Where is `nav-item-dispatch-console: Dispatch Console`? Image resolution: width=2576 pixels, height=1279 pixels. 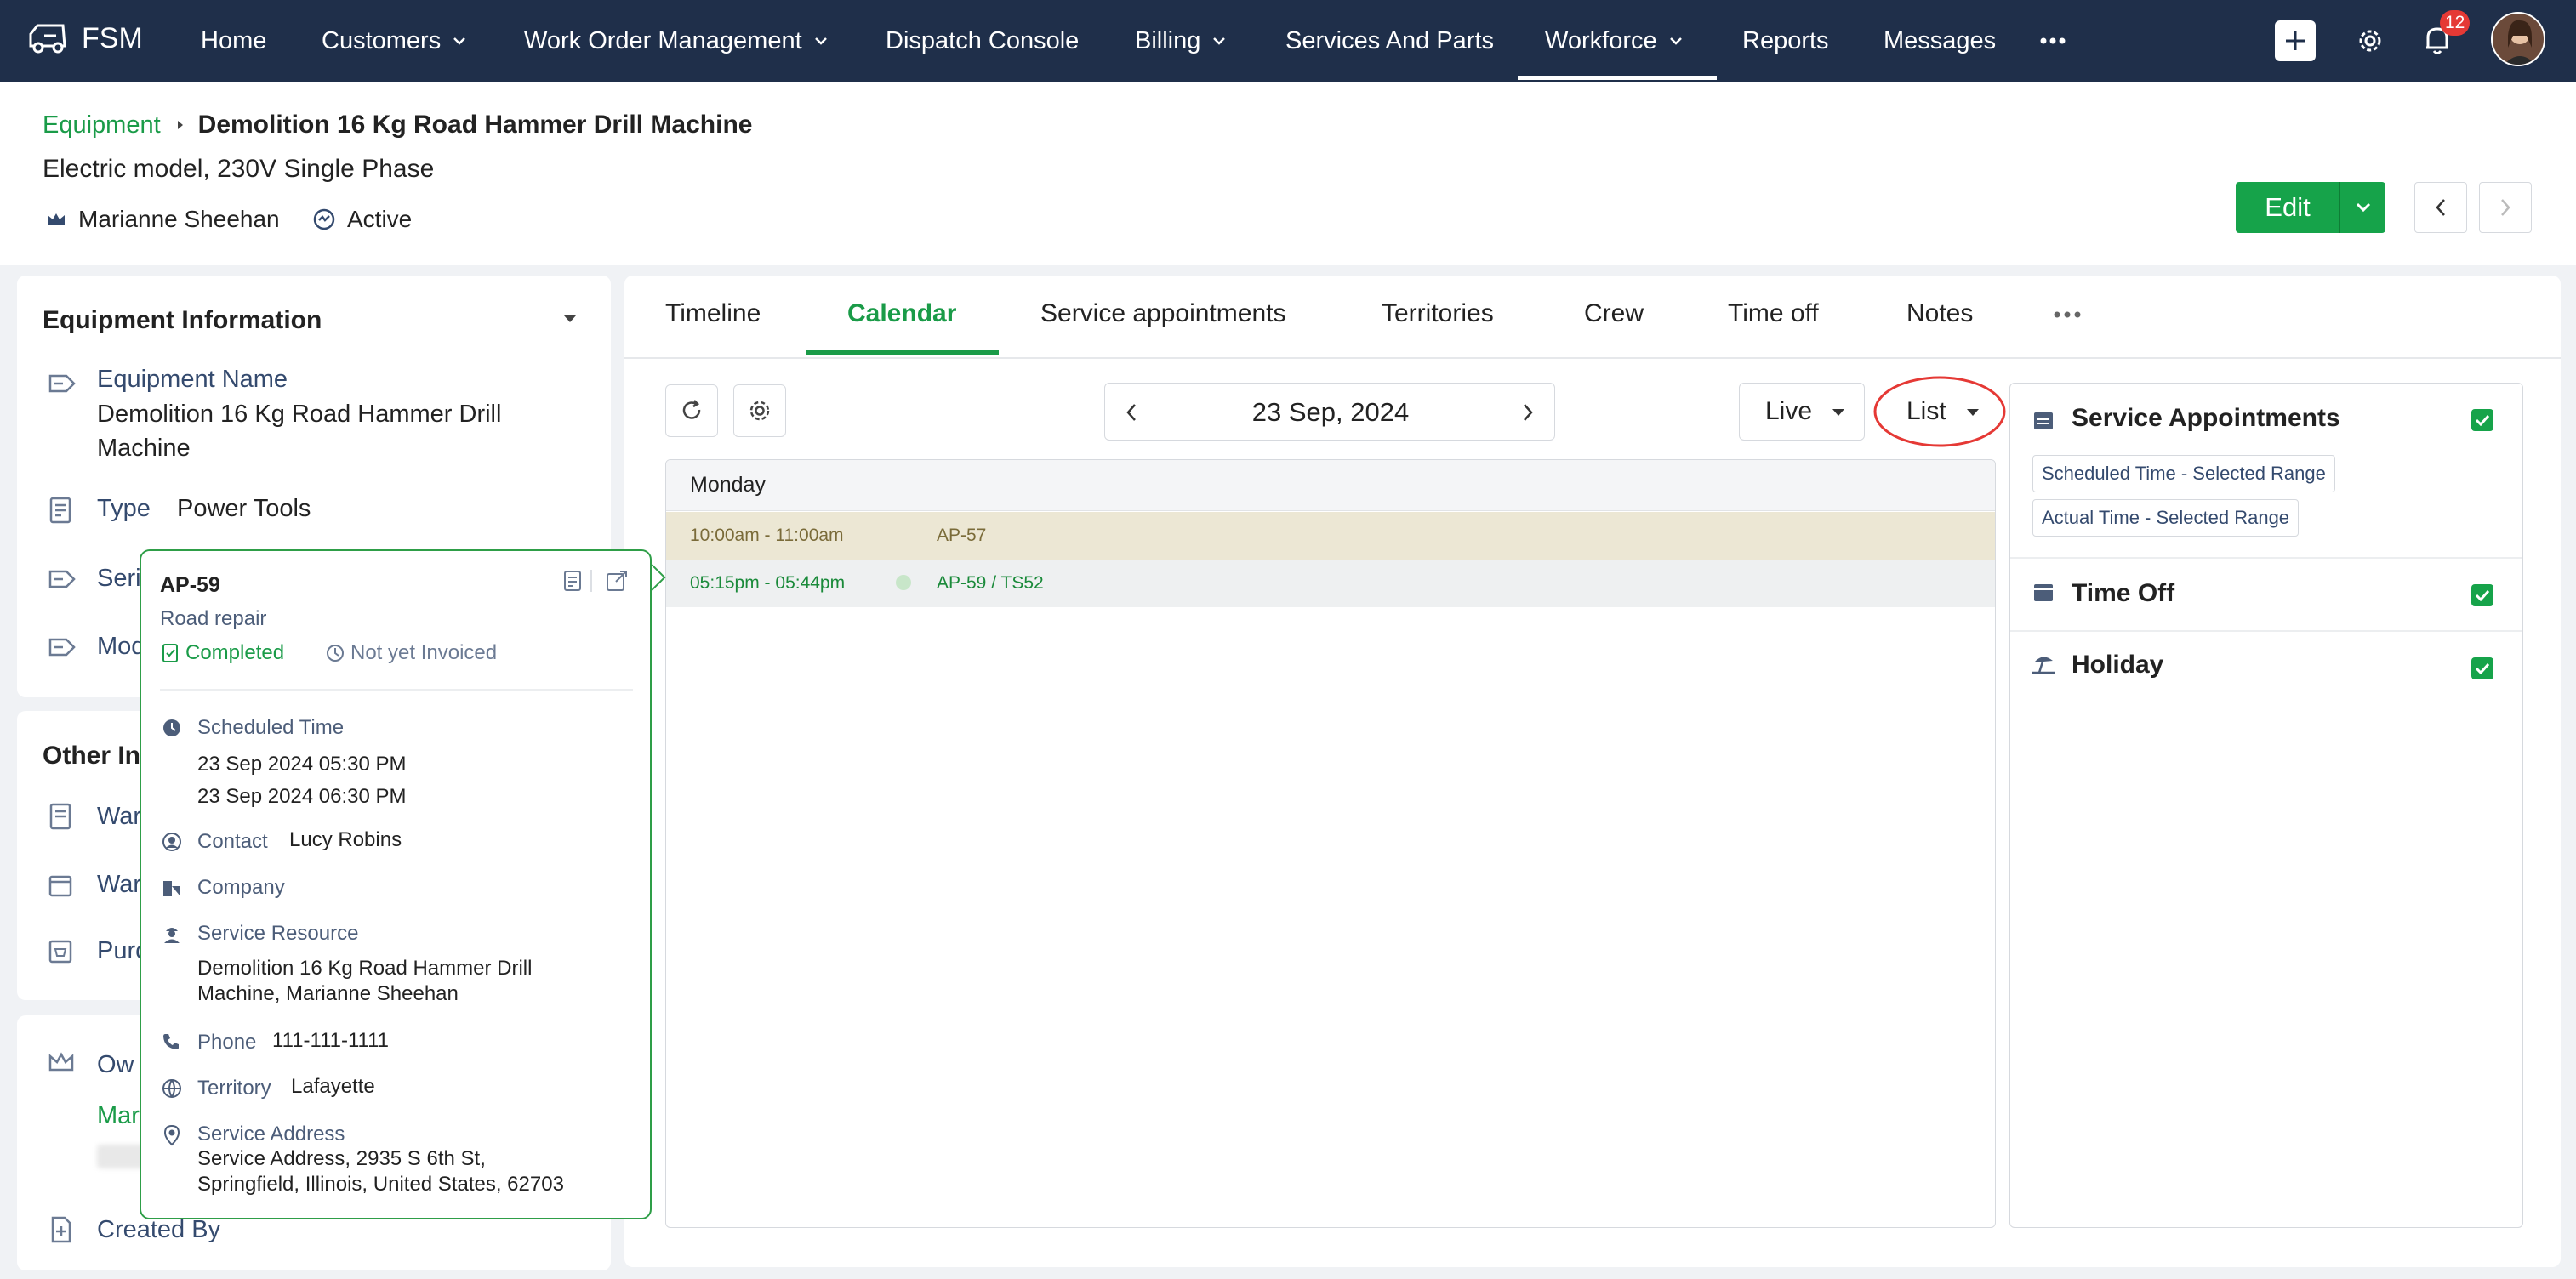
nav-item-dispatch-console: Dispatch Console is located at coordinates (983, 41).